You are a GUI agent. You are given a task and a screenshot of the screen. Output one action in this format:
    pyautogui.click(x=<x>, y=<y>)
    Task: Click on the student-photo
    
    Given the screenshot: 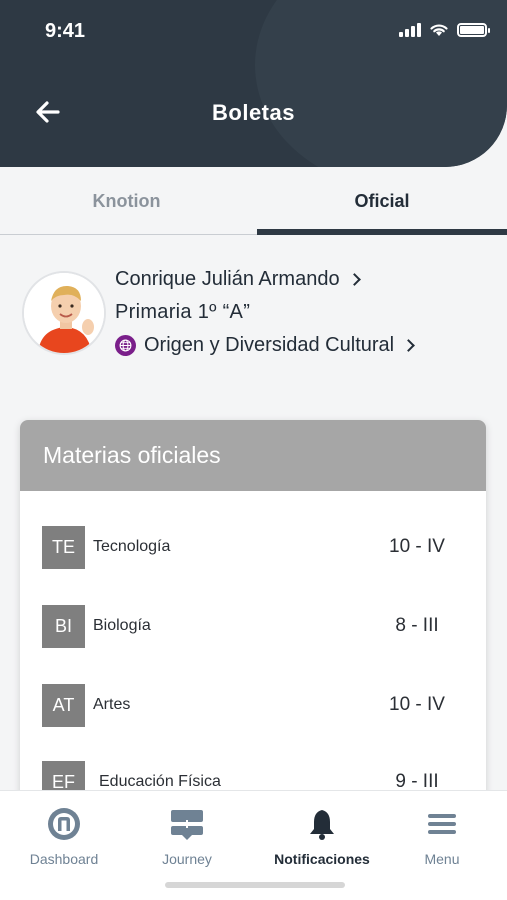 What is the action you would take?
    pyautogui.click(x=64, y=313)
    